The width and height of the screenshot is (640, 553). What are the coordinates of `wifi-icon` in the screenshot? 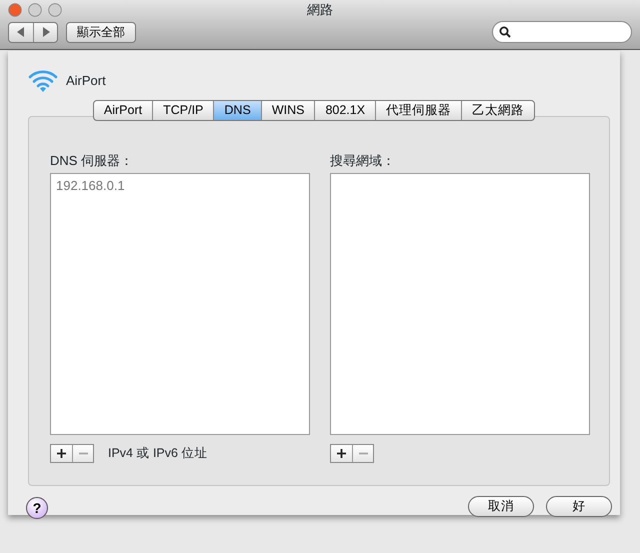 It's located at (43, 81).